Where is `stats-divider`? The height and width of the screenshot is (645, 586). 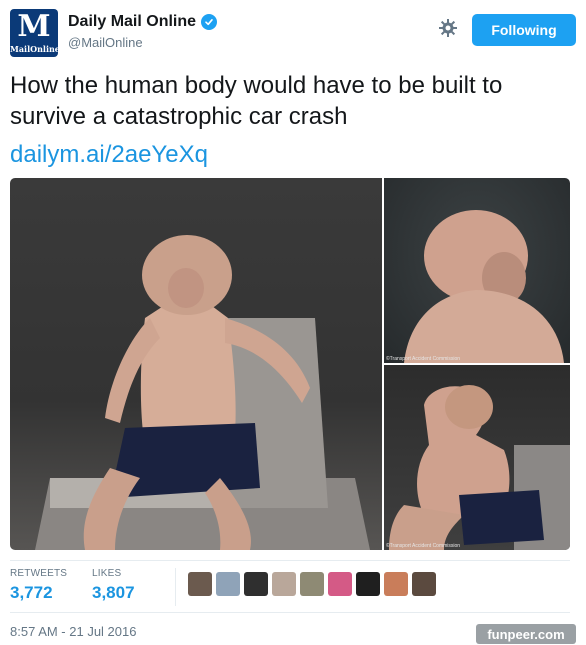 stats-divider is located at coordinates (175, 587).